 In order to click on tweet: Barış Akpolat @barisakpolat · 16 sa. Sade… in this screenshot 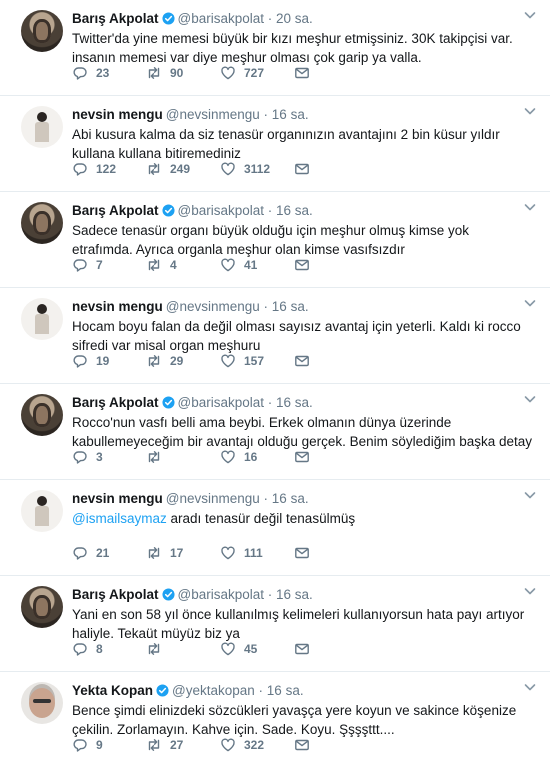, I will do `click(275, 240)`.